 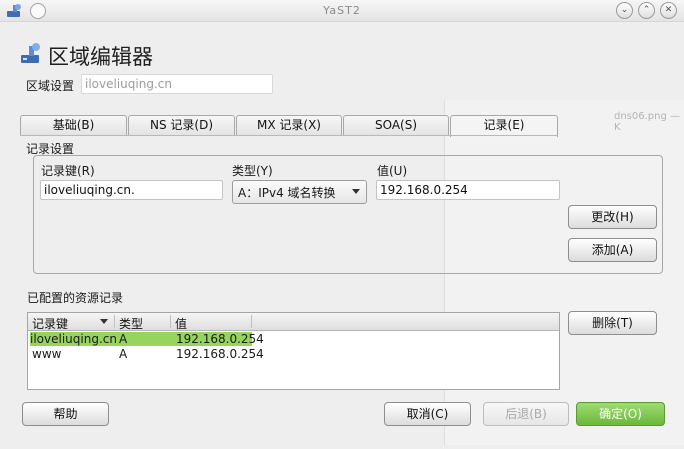 I want to click on cancel-button: 取消(C), so click(x=427, y=414).